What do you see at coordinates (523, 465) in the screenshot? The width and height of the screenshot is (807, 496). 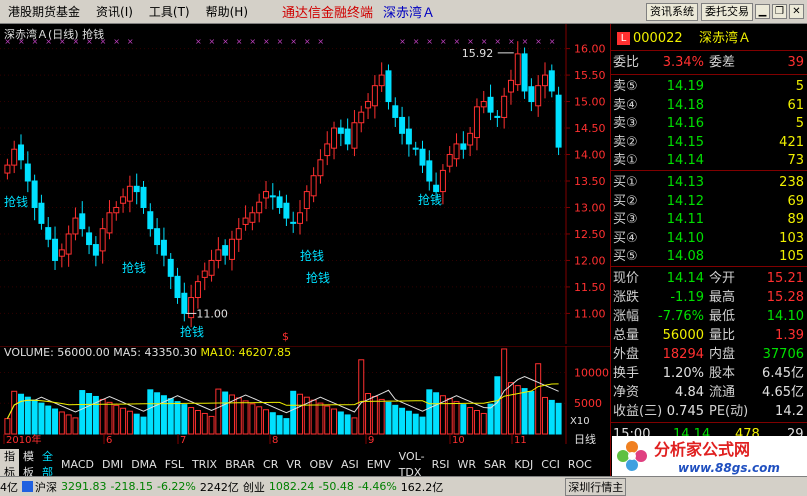 I see `tab-kdj: KDJ` at bounding box center [523, 465].